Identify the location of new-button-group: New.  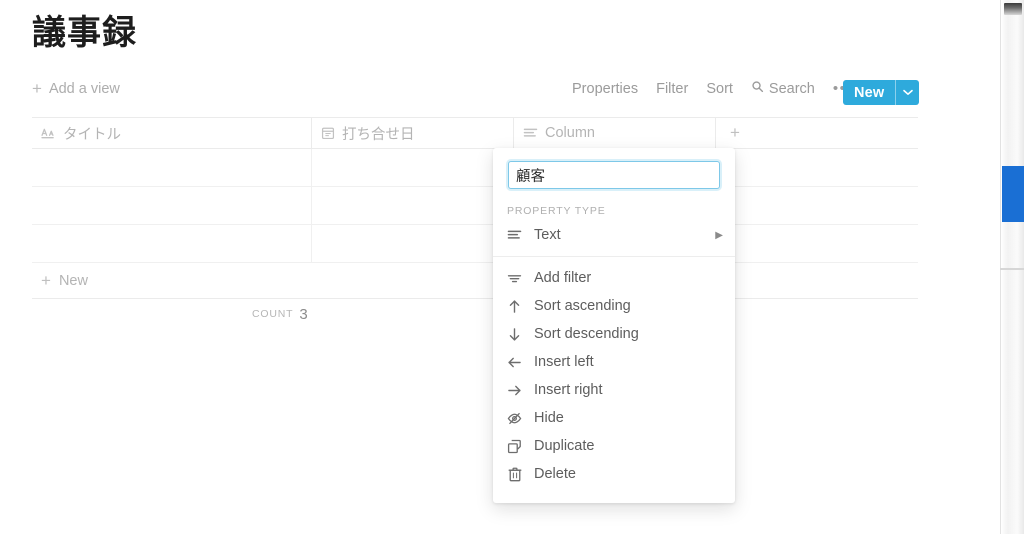
(881, 92).